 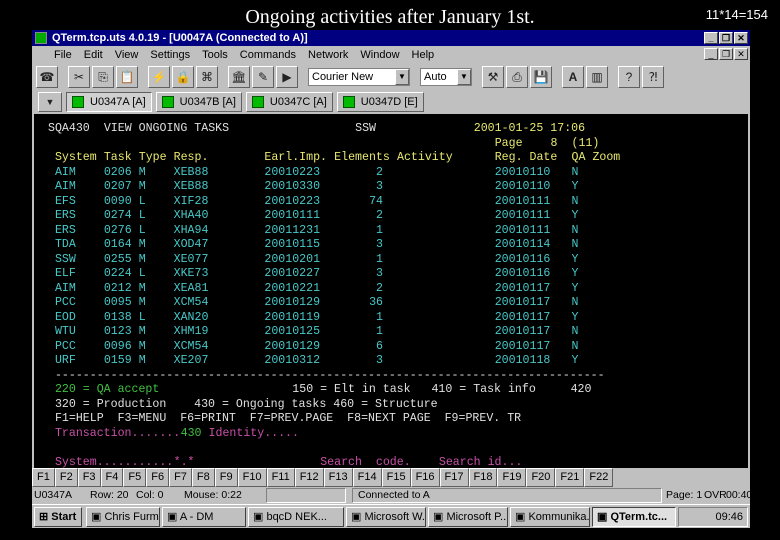 What do you see at coordinates (103, 77) in the screenshot?
I see `copy-icon: ⎘` at bounding box center [103, 77].